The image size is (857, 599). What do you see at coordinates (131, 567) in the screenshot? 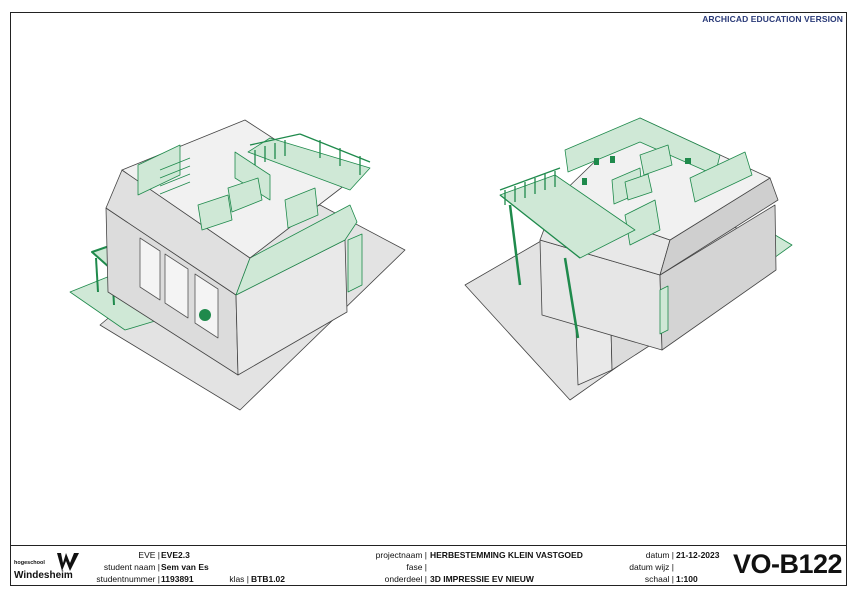
I see `student-name-label: student naam |` at bounding box center [131, 567].